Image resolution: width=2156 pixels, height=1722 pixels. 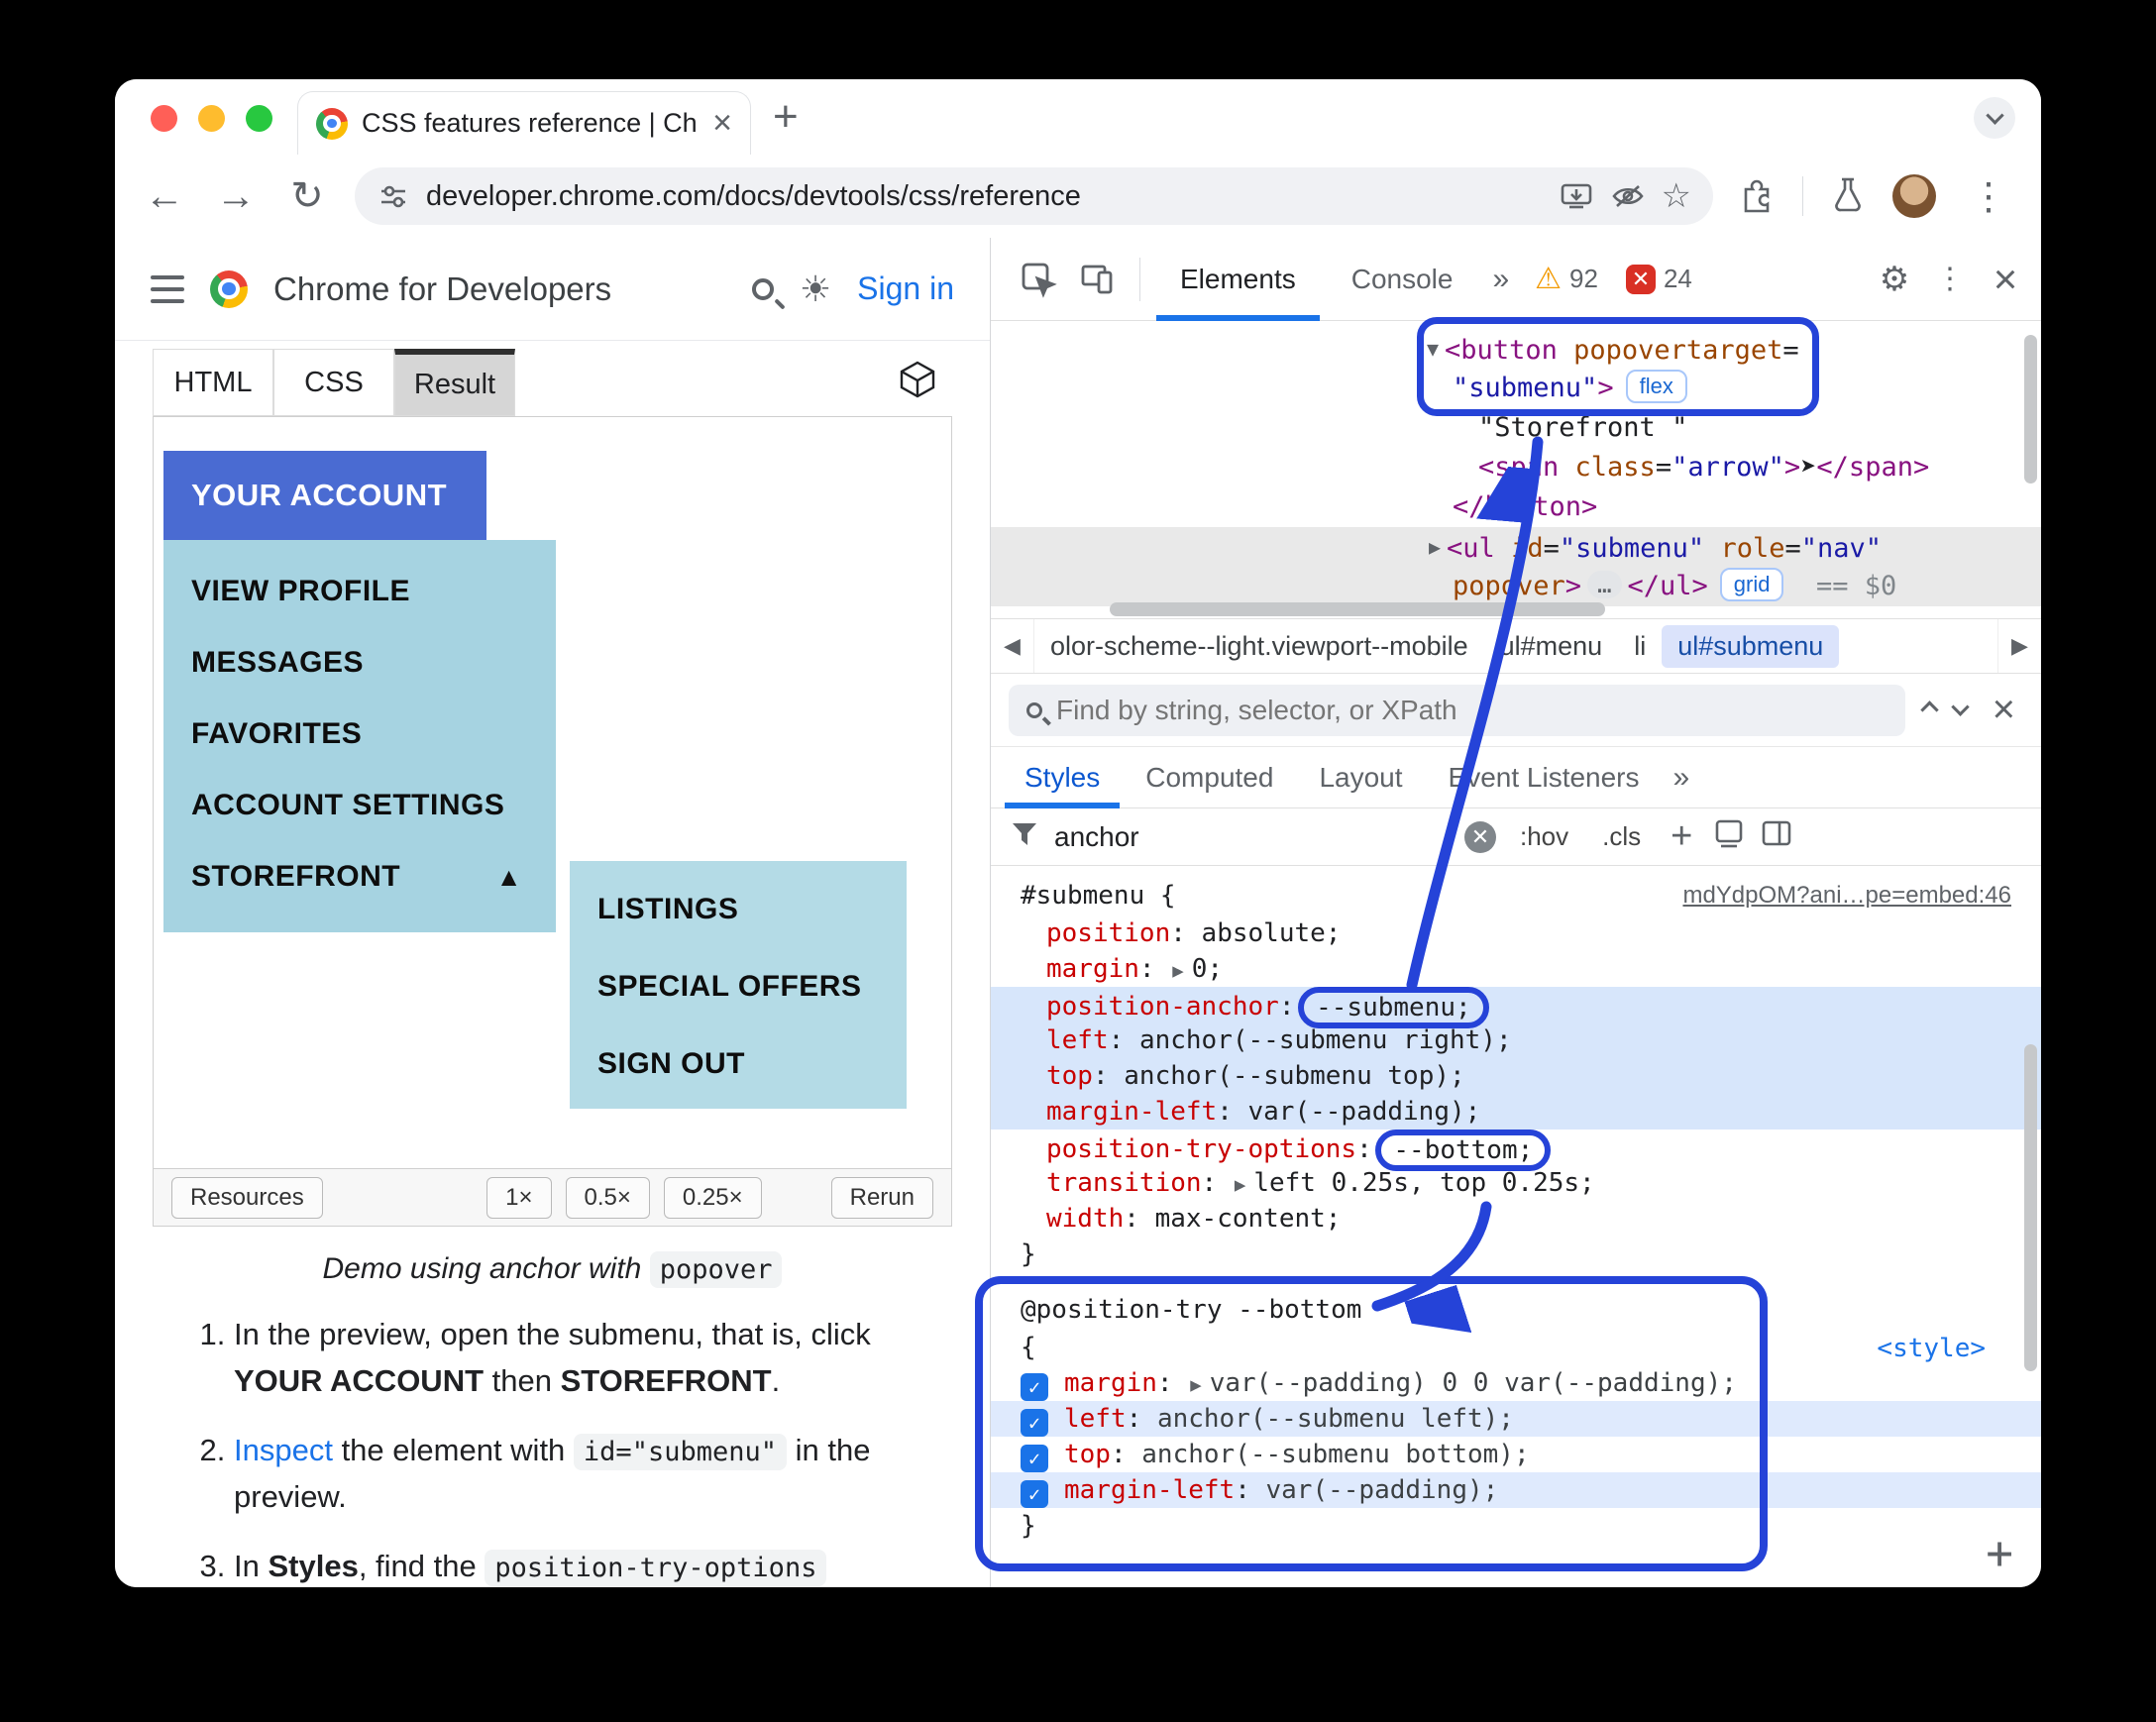 What do you see at coordinates (786, 117) in the screenshot?
I see `new-tab-button: +` at bounding box center [786, 117].